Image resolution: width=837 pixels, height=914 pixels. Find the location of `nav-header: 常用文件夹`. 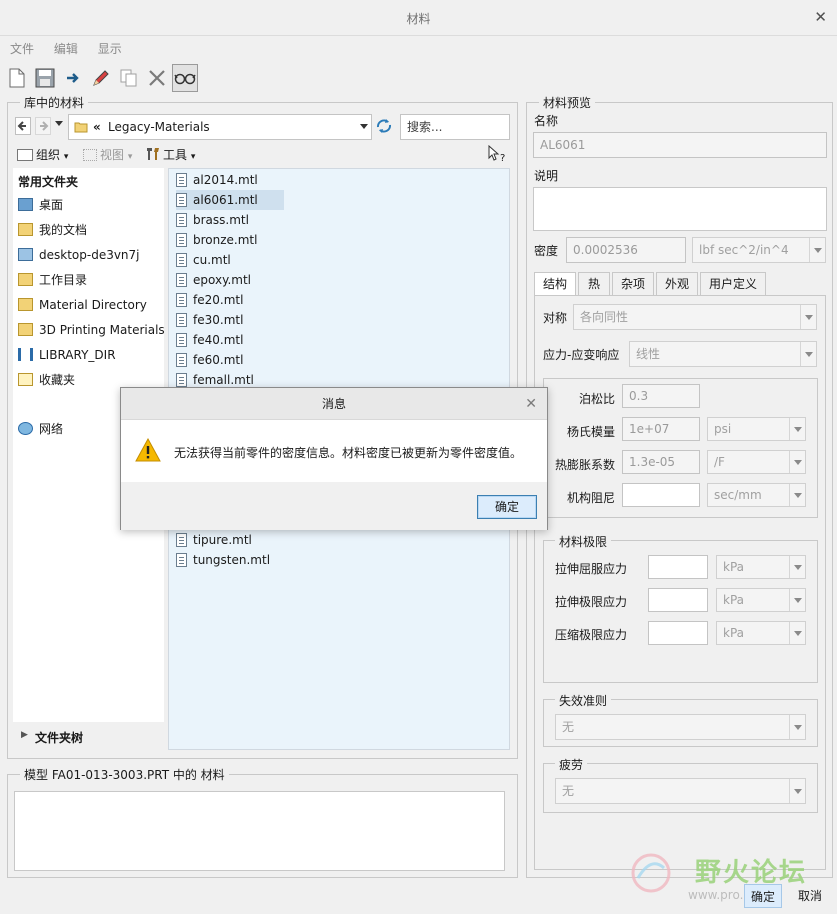

nav-header: 常用文件夹 is located at coordinates (48, 182).